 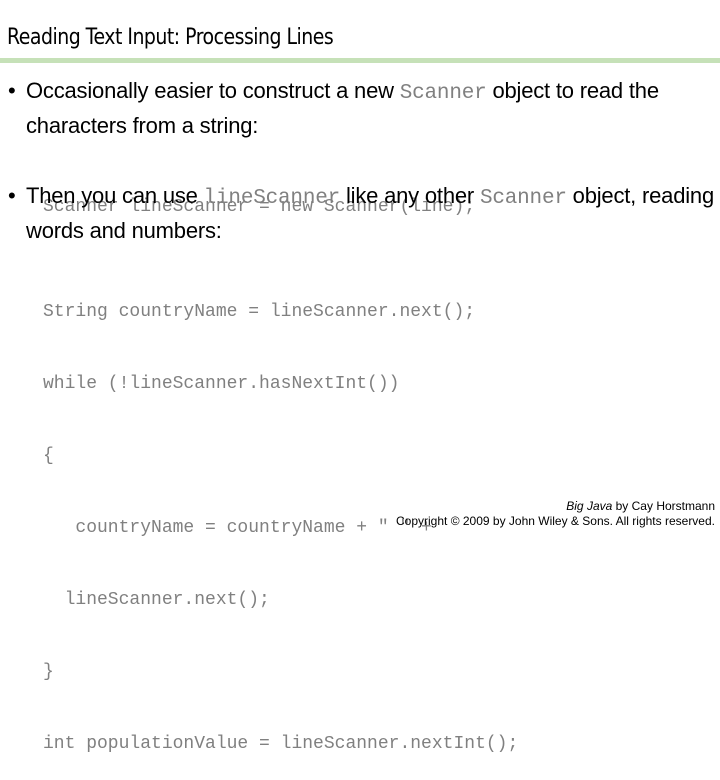 What do you see at coordinates (360, 60) in the screenshot?
I see `title-divider` at bounding box center [360, 60].